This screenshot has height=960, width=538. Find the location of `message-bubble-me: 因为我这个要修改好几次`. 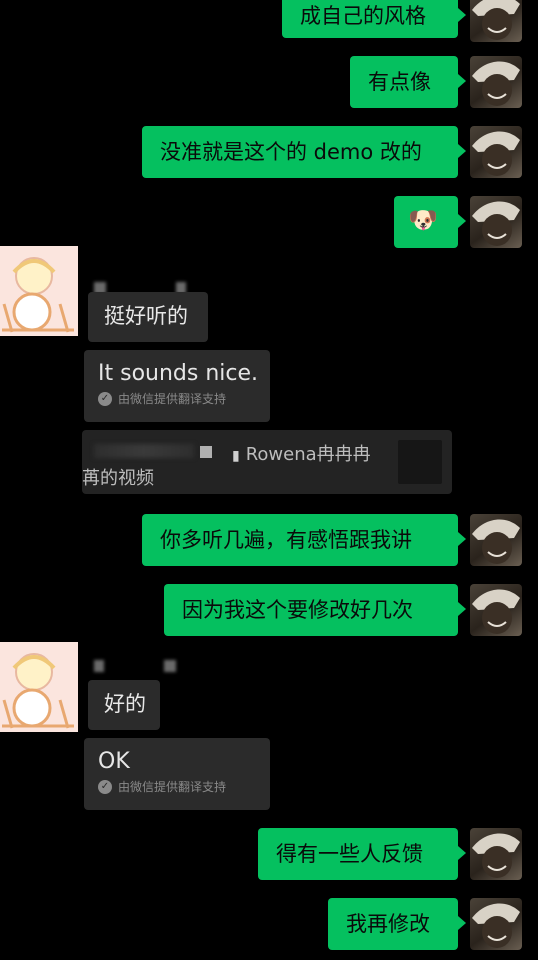

message-bubble-me: 因为我这个要修改好几次 is located at coordinates (315, 610).